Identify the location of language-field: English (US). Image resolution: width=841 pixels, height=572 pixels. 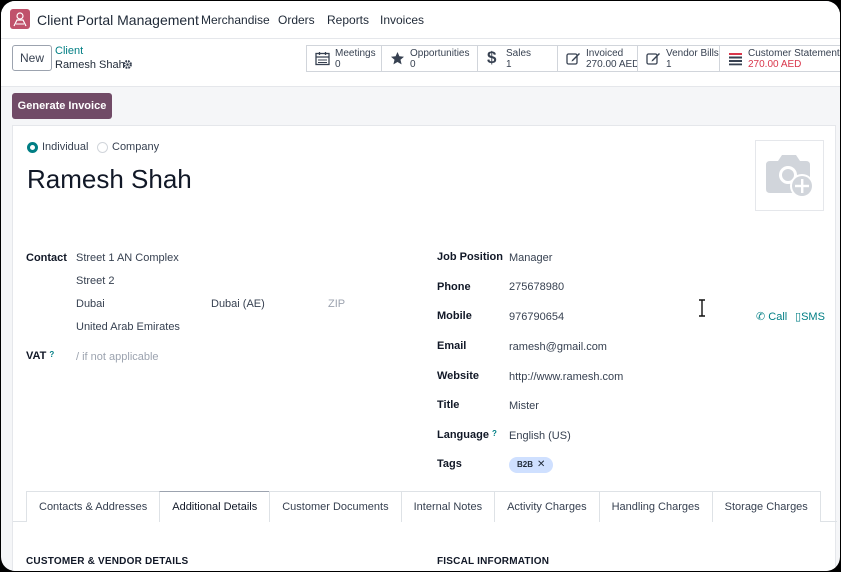
(540, 436).